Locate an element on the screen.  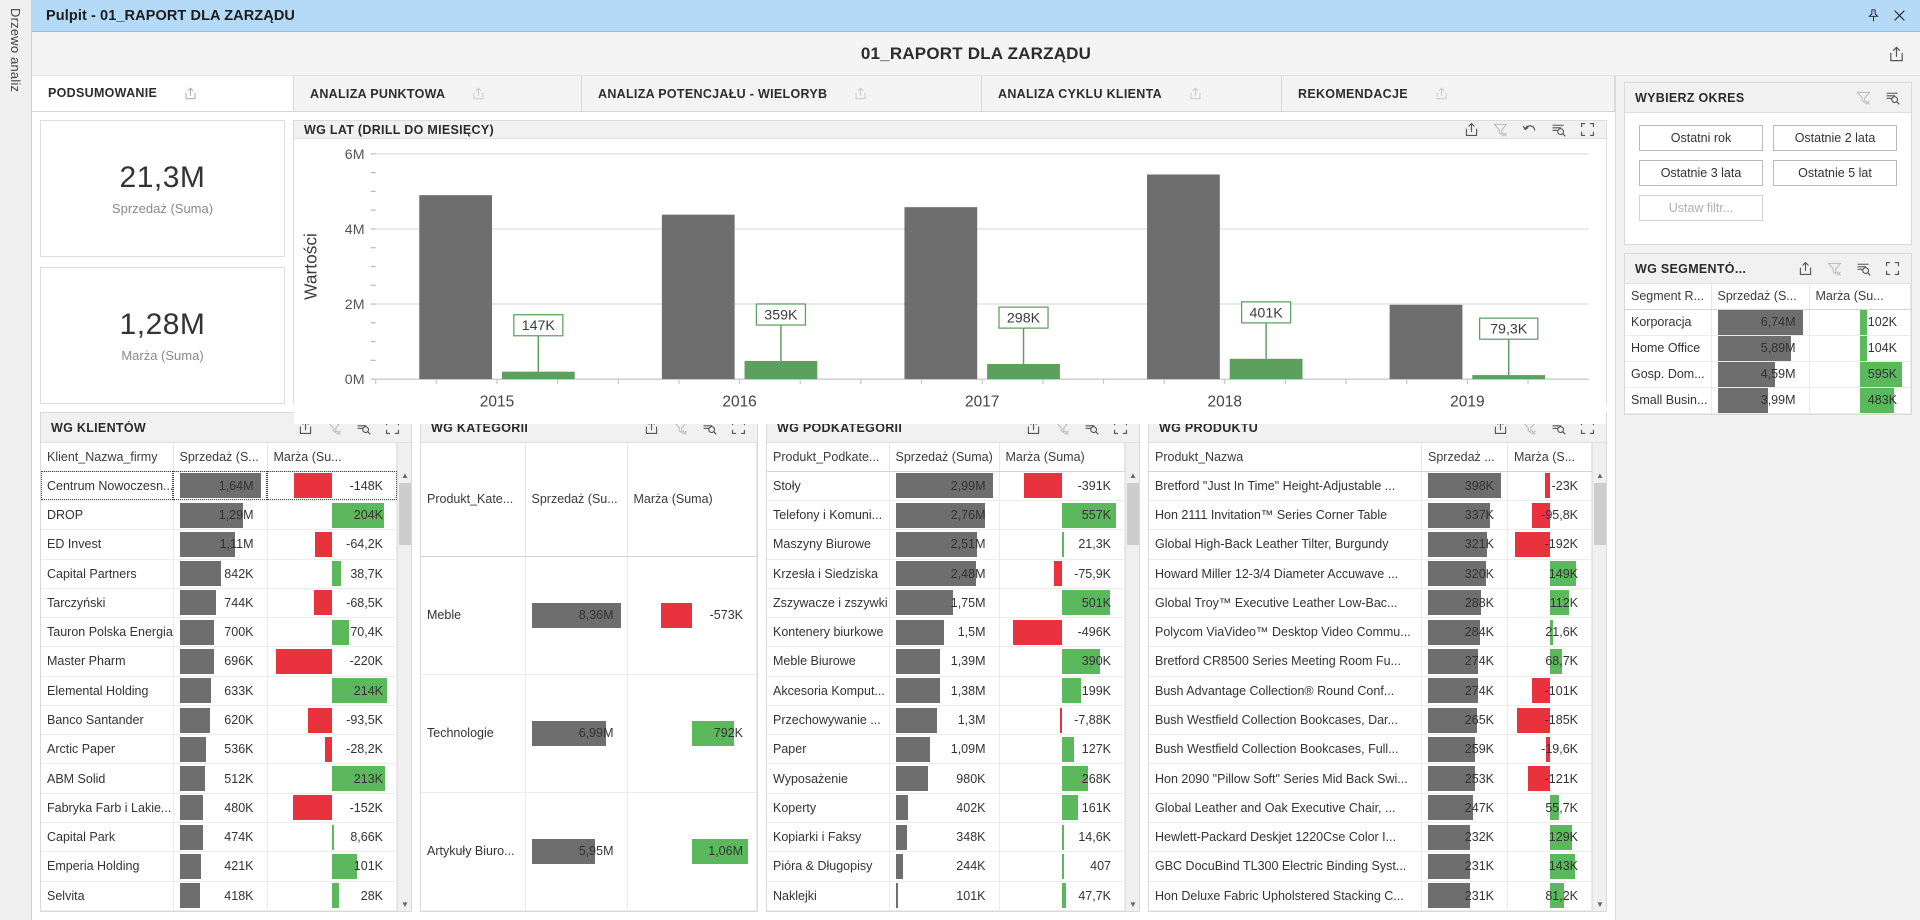
table-row: Banco Santander 620K -93,5K is located at coordinates (219, 720).